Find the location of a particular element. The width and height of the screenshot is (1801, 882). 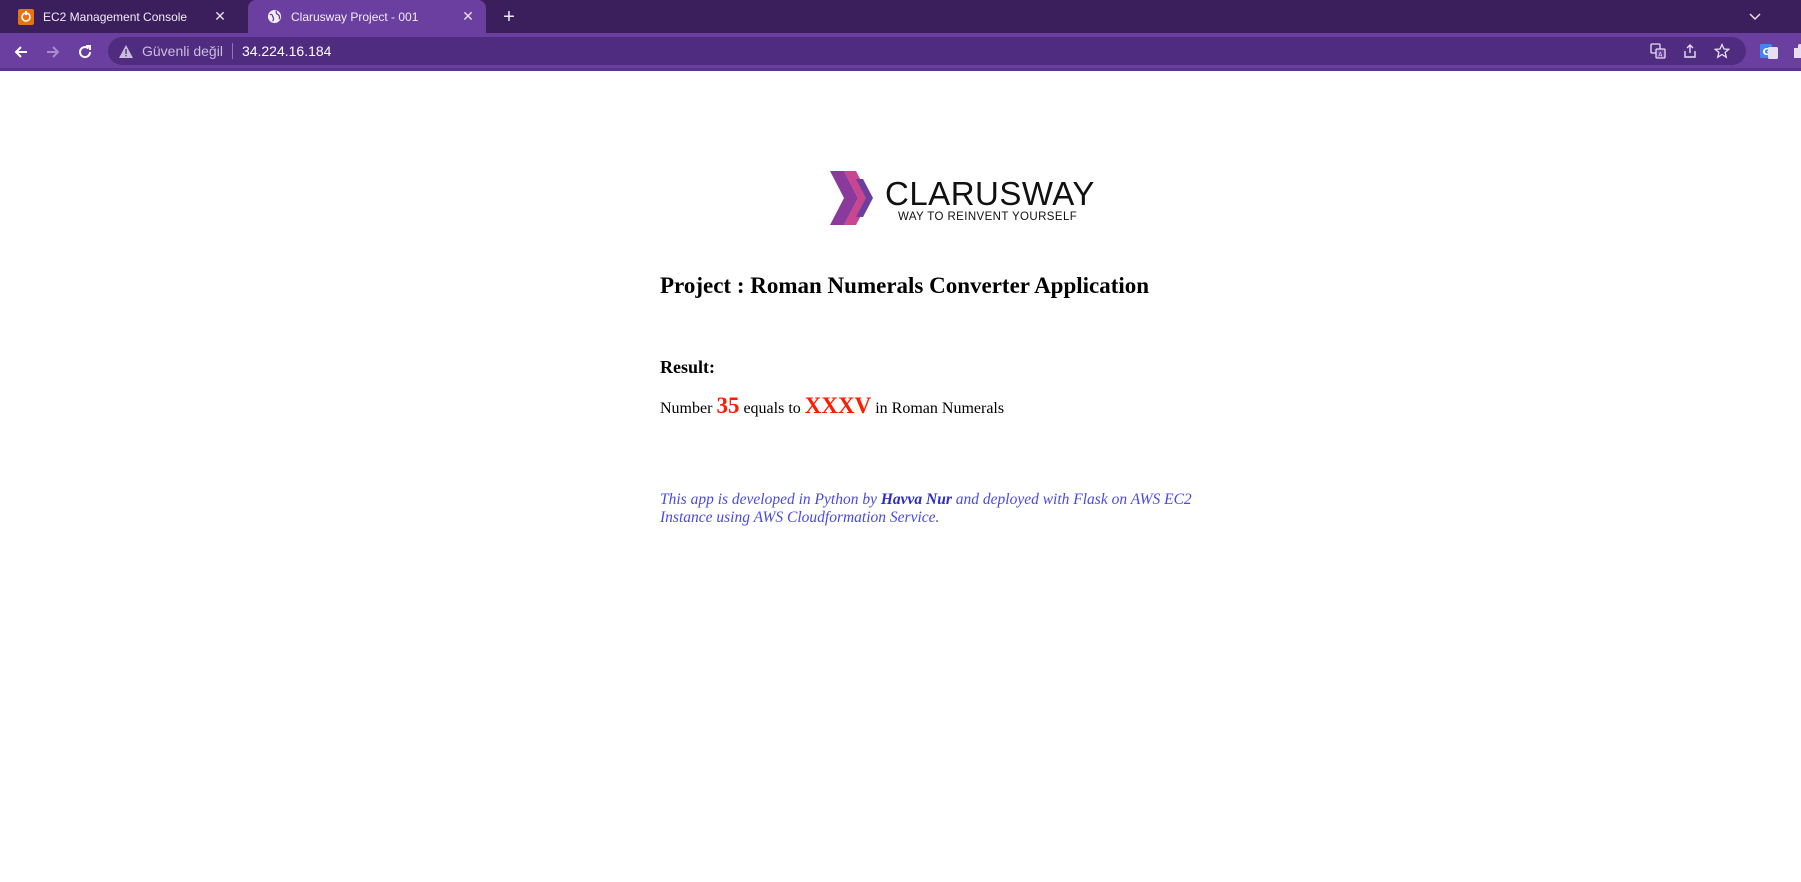

browser-toolbar: Güvenli değil 34.224.16.184 A G is located at coordinates (900, 52).